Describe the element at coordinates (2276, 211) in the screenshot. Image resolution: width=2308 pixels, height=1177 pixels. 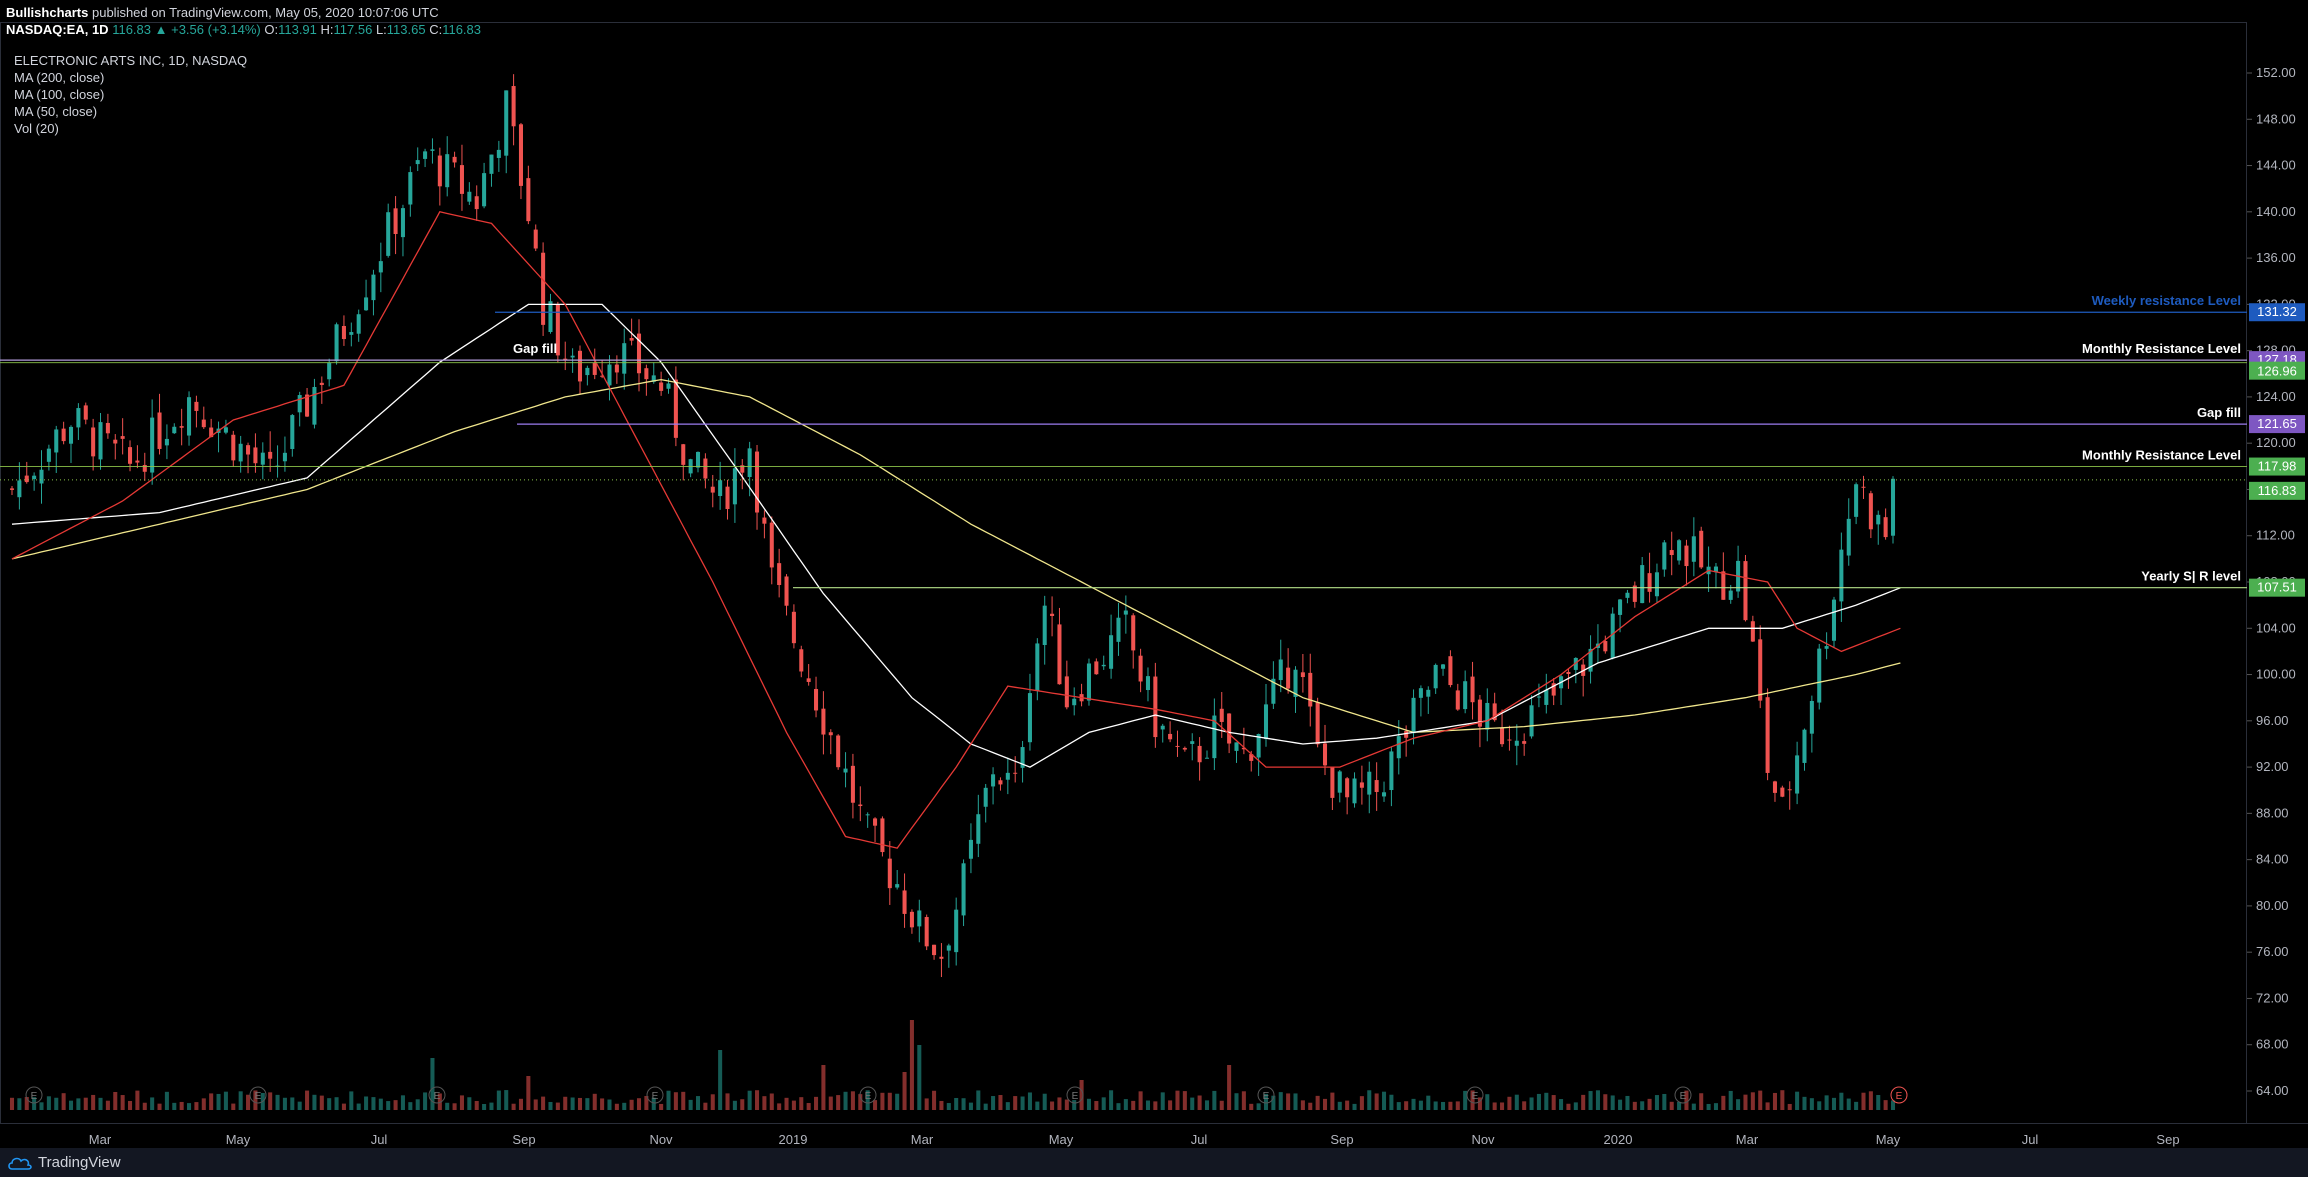
I see `y-tick-label: 140.00` at that location.